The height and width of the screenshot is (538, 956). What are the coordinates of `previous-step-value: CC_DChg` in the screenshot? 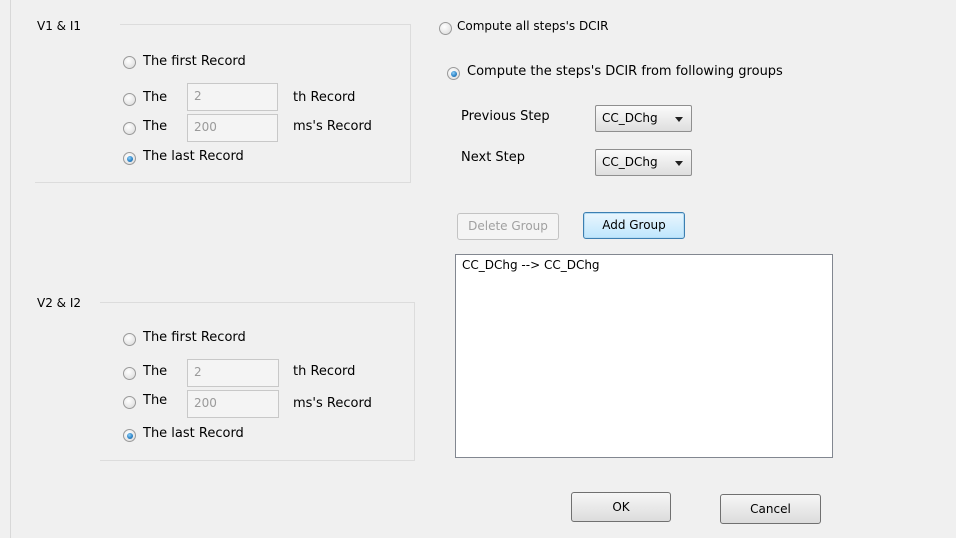 It's located at (630, 118).